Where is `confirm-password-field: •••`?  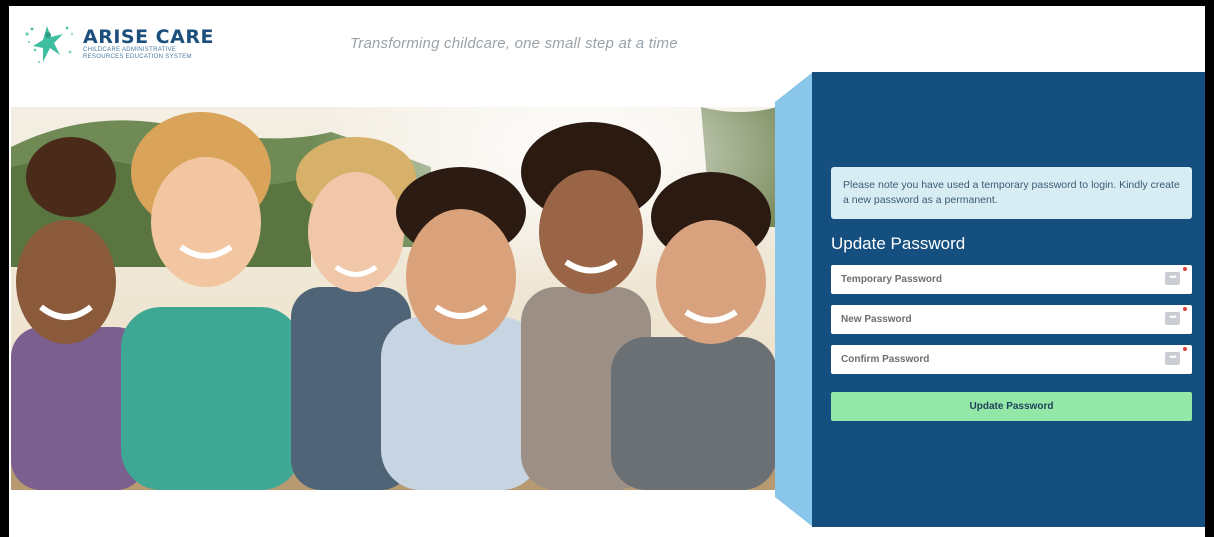 confirm-password-field: ••• is located at coordinates (1011, 359).